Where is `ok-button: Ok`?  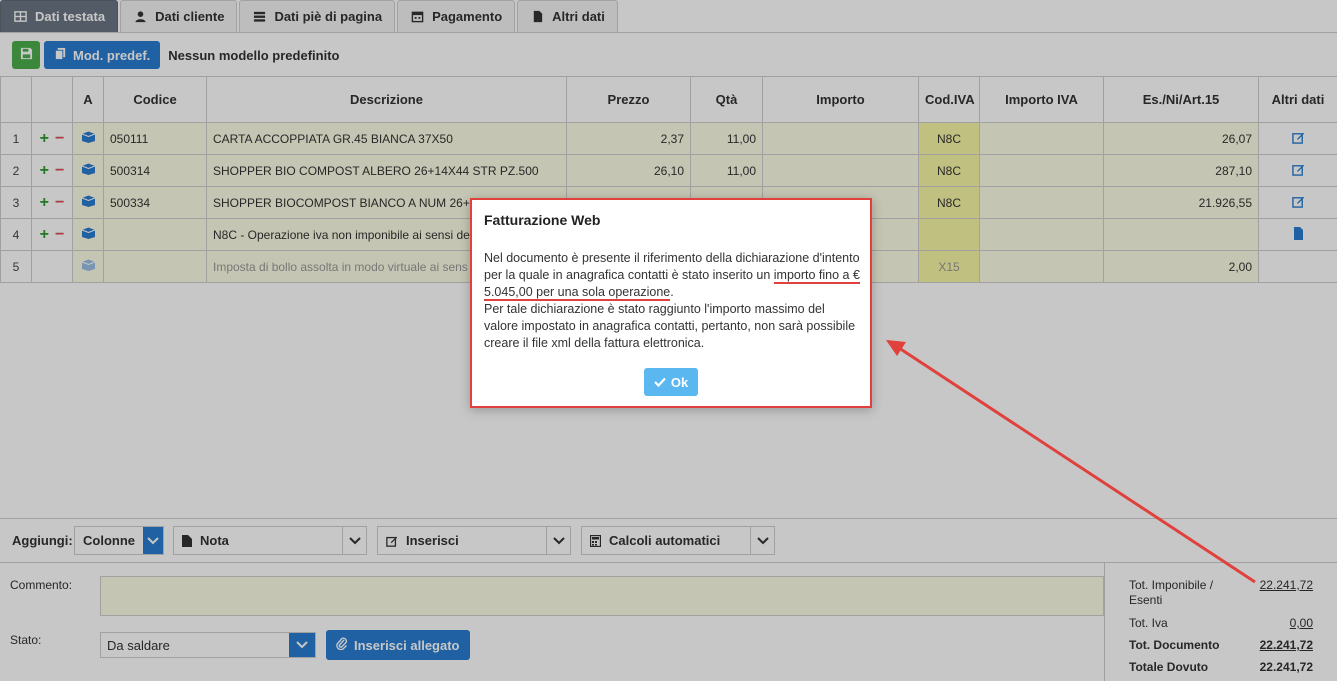 ok-button: Ok is located at coordinates (671, 382).